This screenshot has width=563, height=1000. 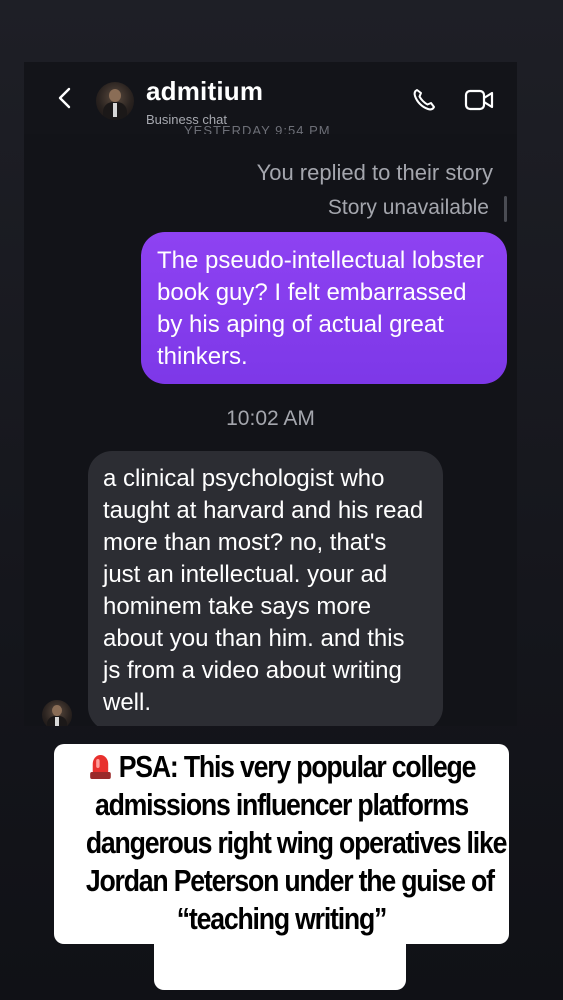 What do you see at coordinates (257, 130) in the screenshot?
I see `clipped-date-divider: YESTERDAY 9:54 PM` at bounding box center [257, 130].